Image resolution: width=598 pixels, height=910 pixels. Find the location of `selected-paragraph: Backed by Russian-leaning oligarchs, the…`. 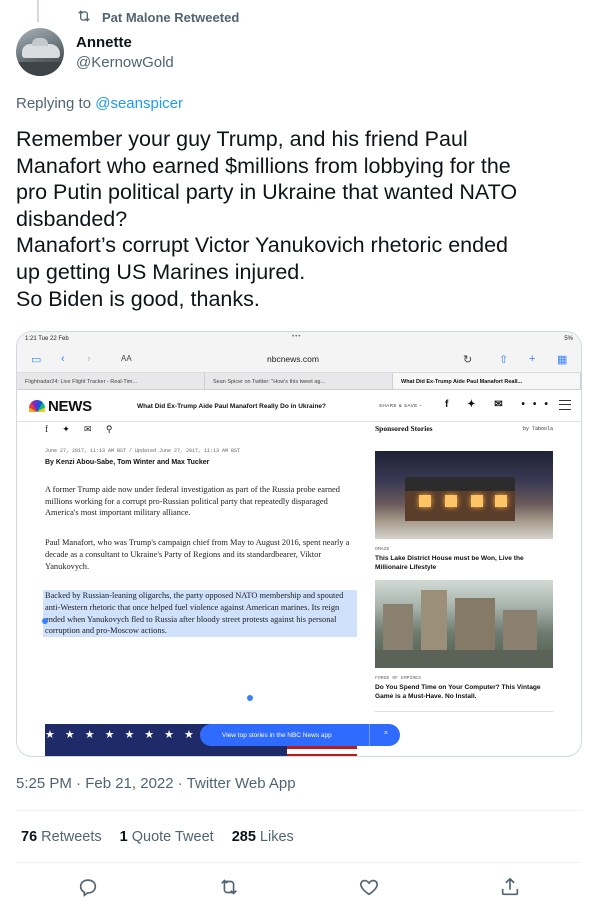

selected-paragraph: Backed by Russian-leaning oligarchs, the… is located at coordinates (200, 614).